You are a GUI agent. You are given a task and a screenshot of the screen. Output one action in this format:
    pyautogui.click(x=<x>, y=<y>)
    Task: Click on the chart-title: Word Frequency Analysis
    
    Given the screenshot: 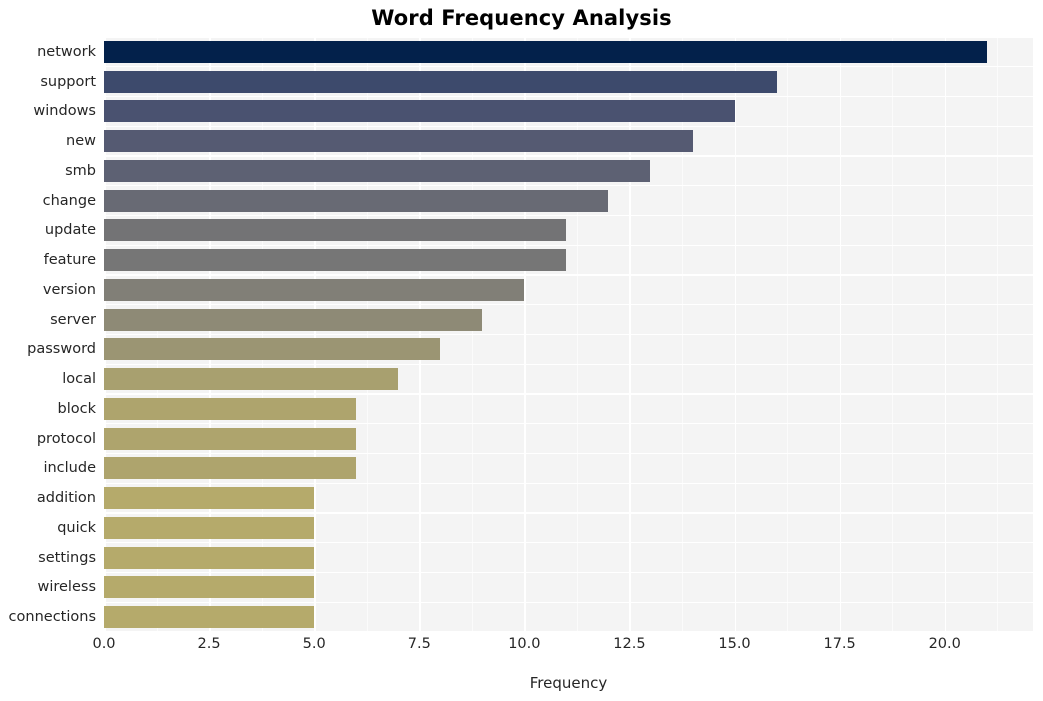 What is the action you would take?
    pyautogui.click(x=521, y=18)
    